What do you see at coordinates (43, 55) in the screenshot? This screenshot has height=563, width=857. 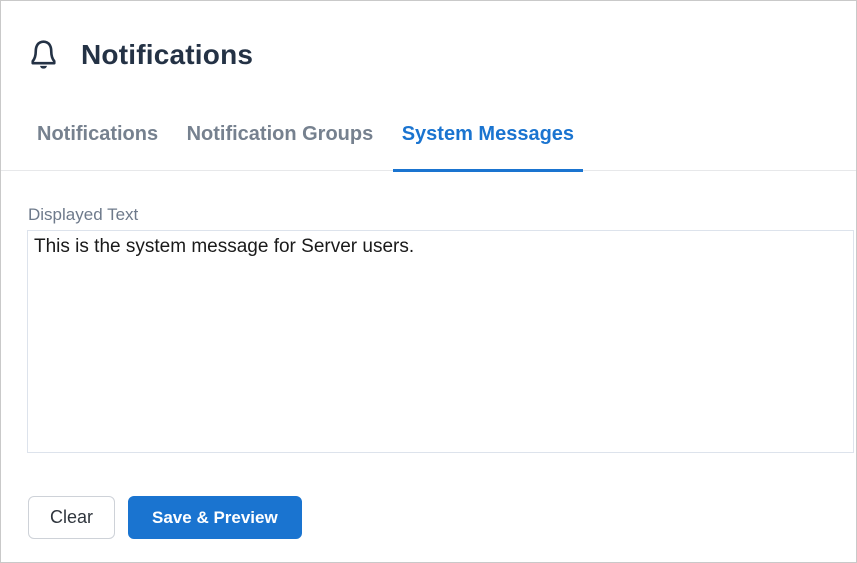 I see `bell-icon` at bounding box center [43, 55].